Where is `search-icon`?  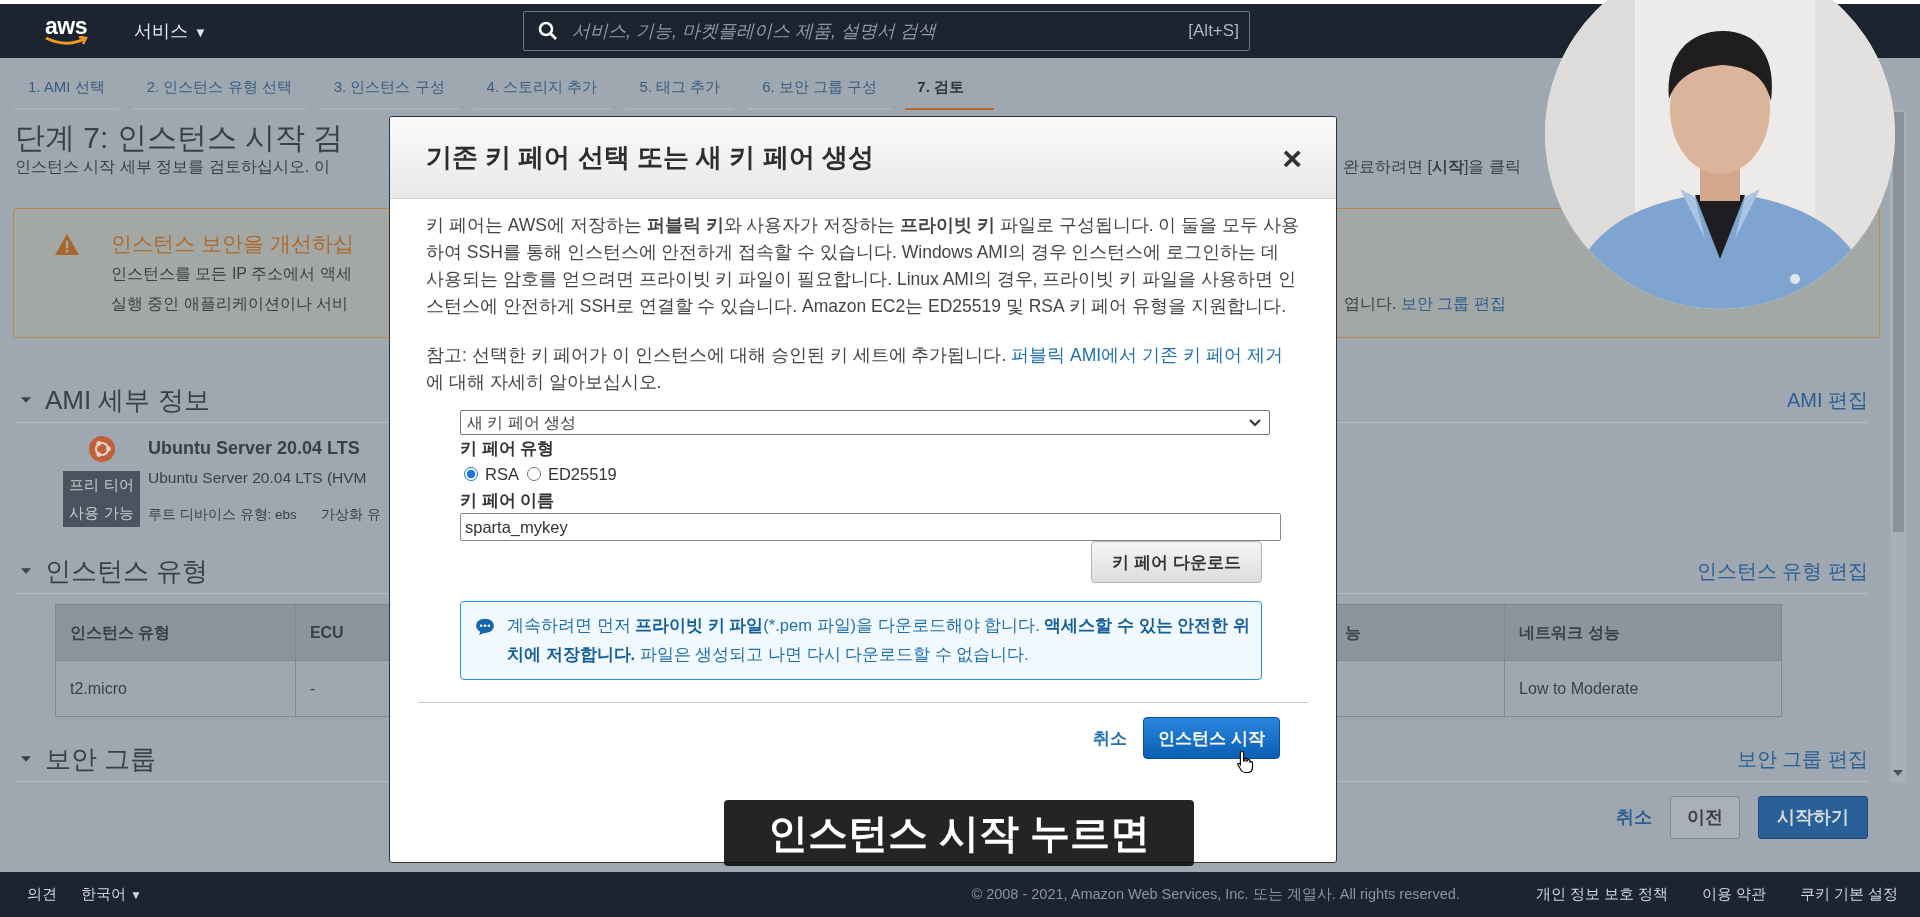 search-icon is located at coordinates (547, 31).